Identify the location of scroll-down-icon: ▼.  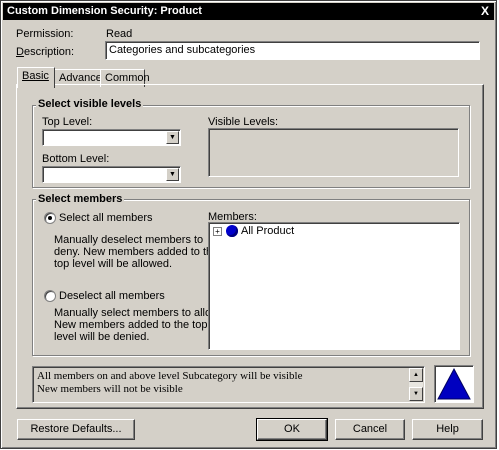
(416, 394).